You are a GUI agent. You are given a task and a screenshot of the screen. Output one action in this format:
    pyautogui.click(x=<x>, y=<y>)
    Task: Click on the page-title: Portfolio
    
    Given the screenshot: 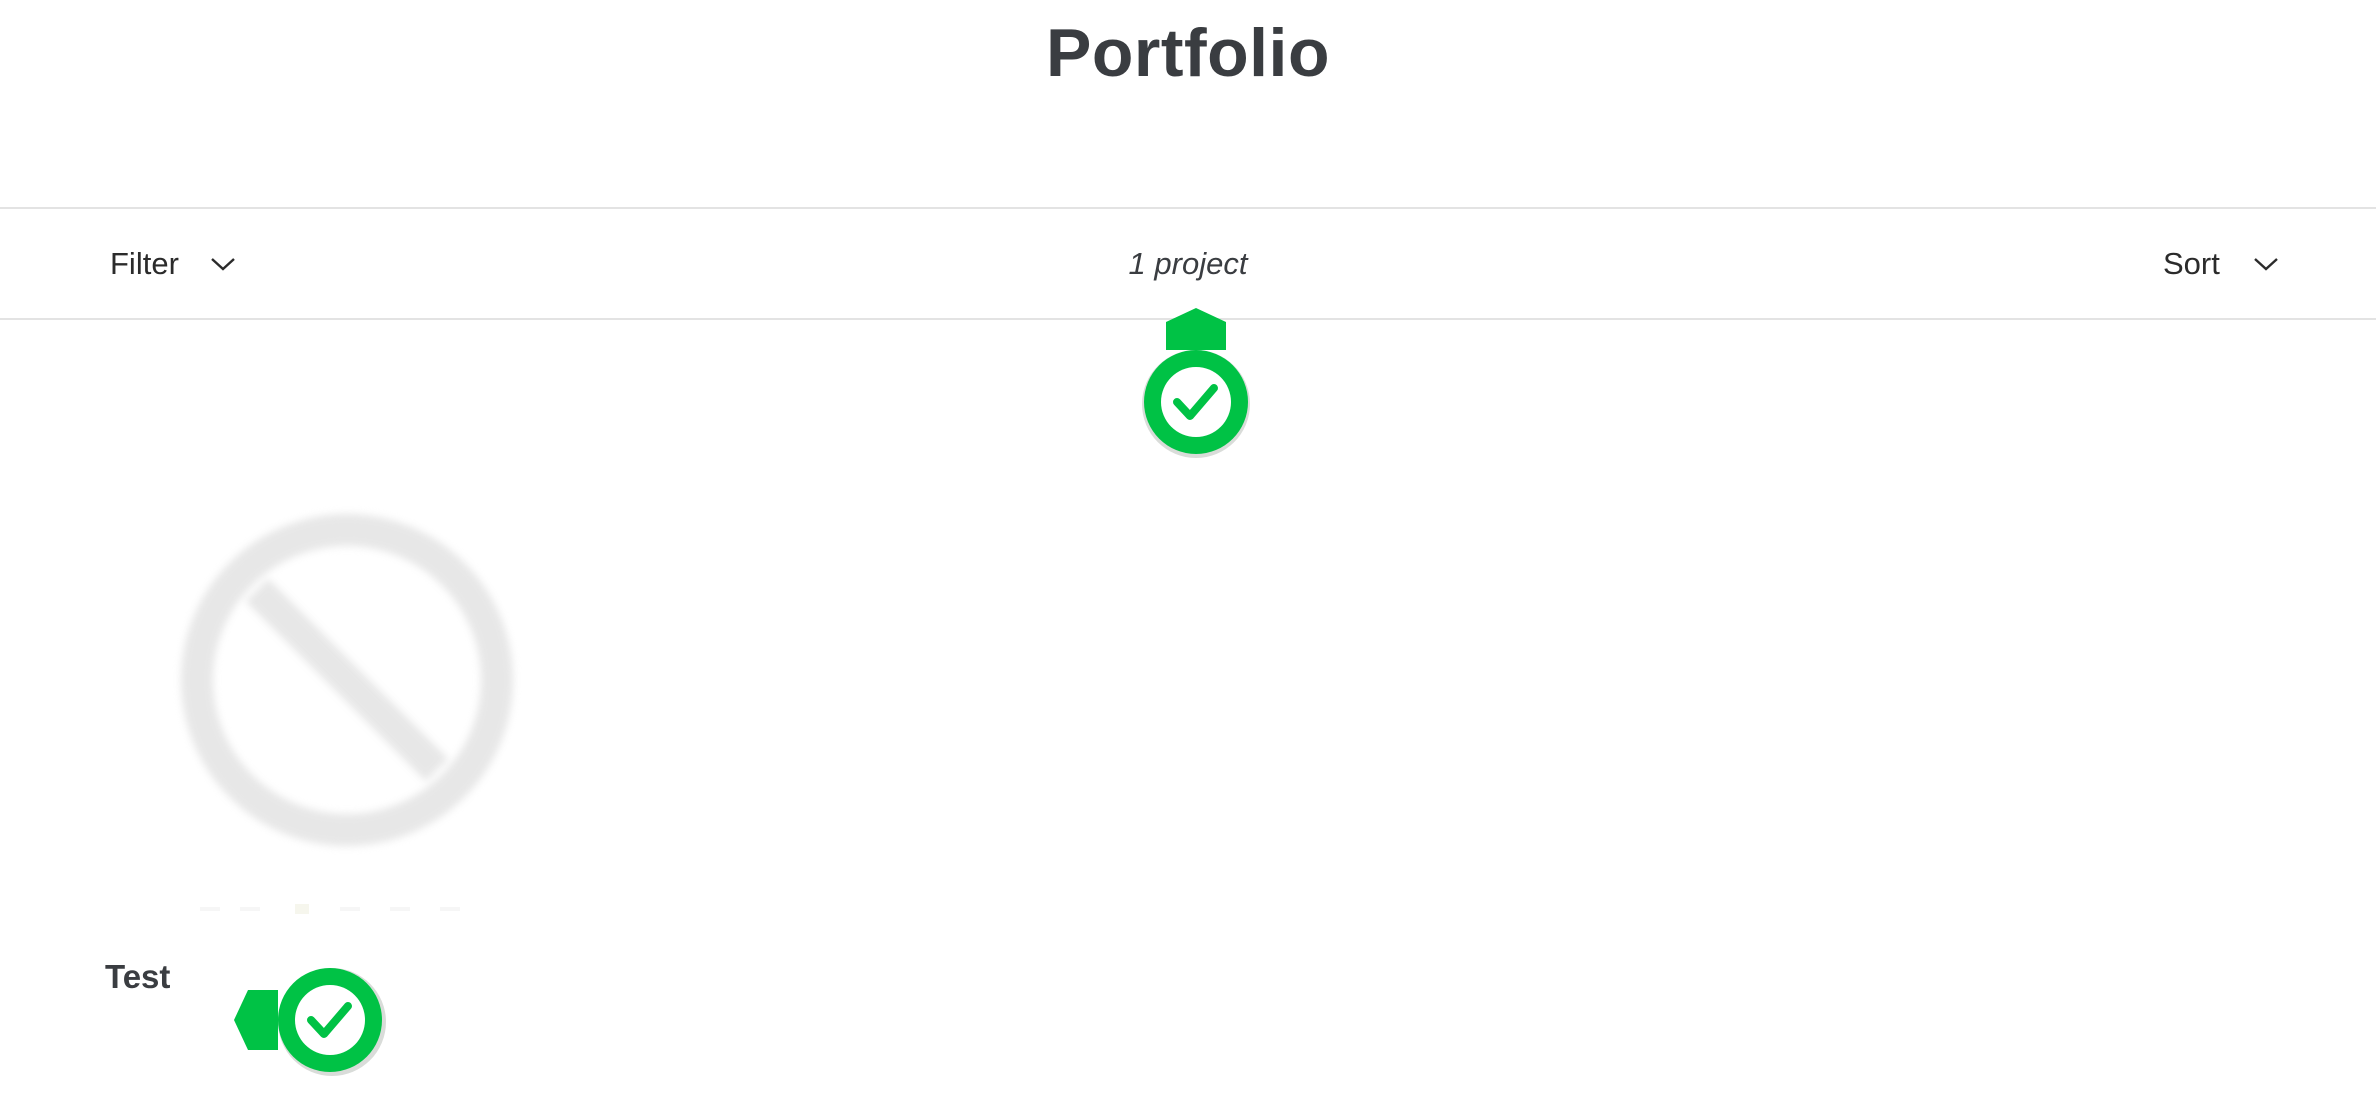 What is the action you would take?
    pyautogui.click(x=1187, y=53)
    